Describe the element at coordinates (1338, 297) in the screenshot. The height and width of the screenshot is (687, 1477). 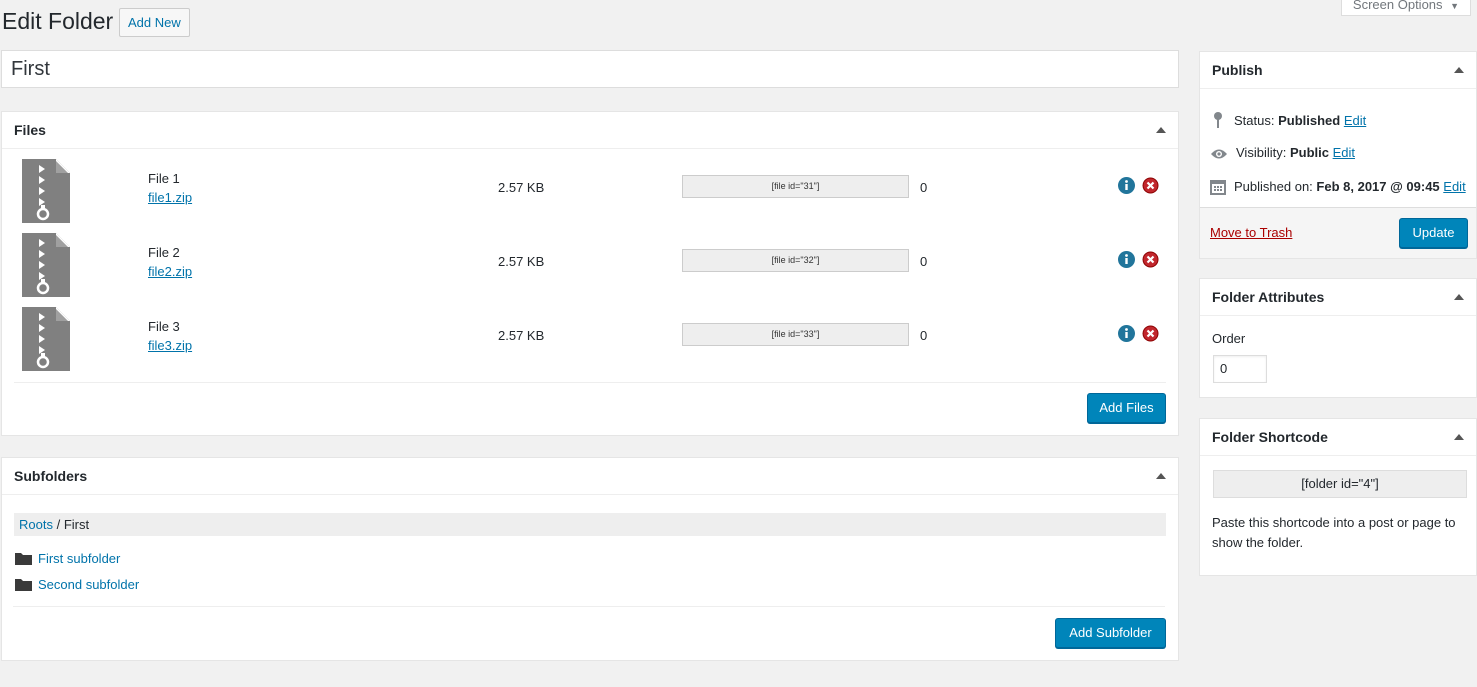
I see `folder-attributes-header: Folder Attributes` at that location.